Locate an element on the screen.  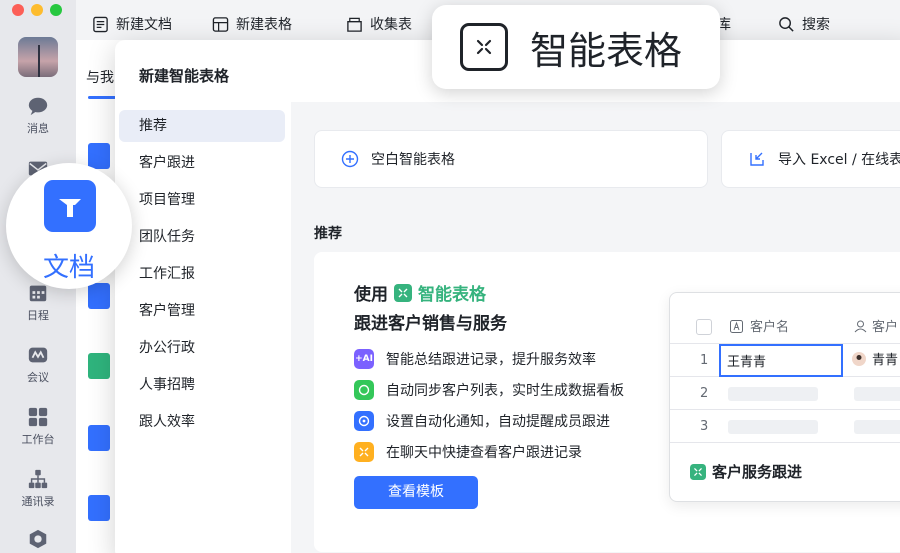
promo-headline: 使用 智能表格 is located at coordinates (420, 294).